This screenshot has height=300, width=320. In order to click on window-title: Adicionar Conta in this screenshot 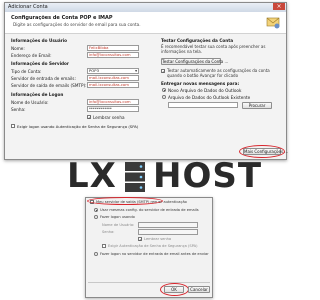, I will do `click(28, 7)`.